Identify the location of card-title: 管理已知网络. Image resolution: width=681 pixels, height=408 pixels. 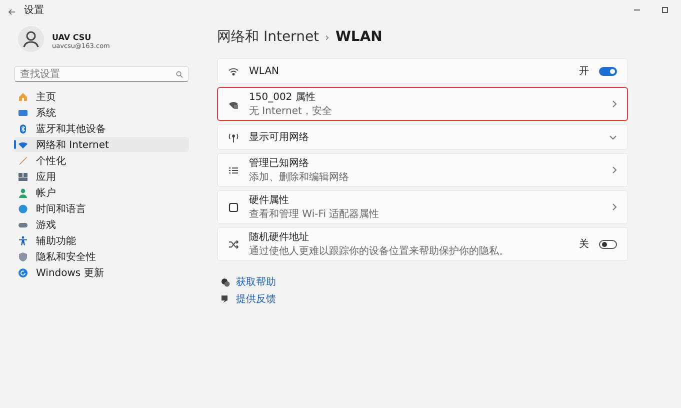
(279, 163).